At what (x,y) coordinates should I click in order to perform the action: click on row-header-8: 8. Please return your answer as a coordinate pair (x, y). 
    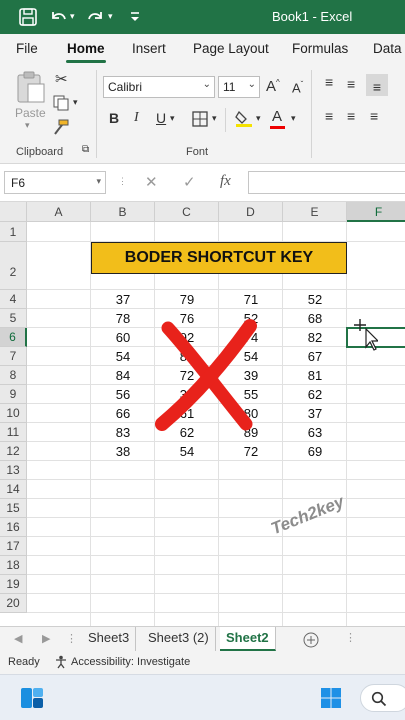
    Looking at the image, I should click on (13, 375).